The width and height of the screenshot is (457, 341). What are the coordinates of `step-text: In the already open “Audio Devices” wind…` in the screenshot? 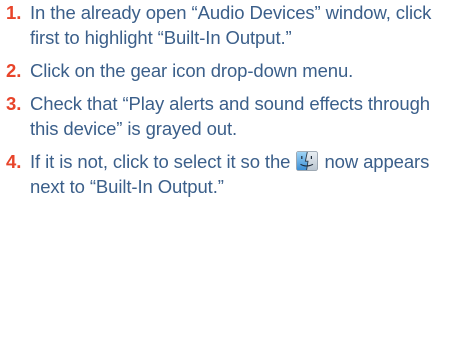 It's located at (231, 25).